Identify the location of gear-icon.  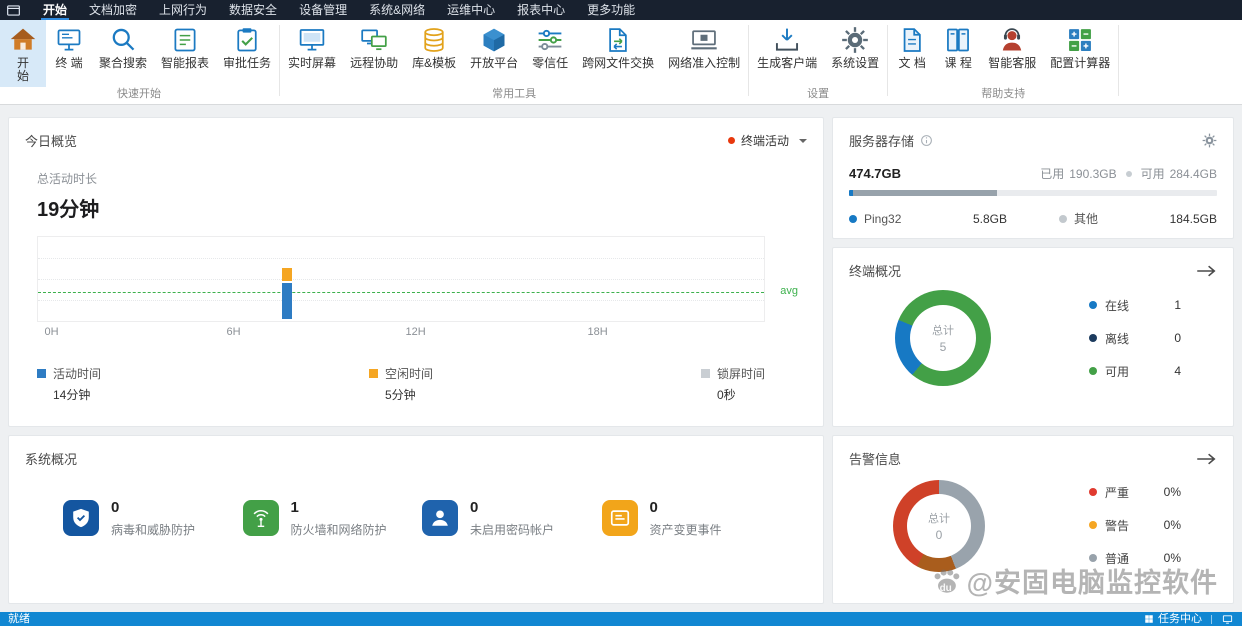
(1209, 140).